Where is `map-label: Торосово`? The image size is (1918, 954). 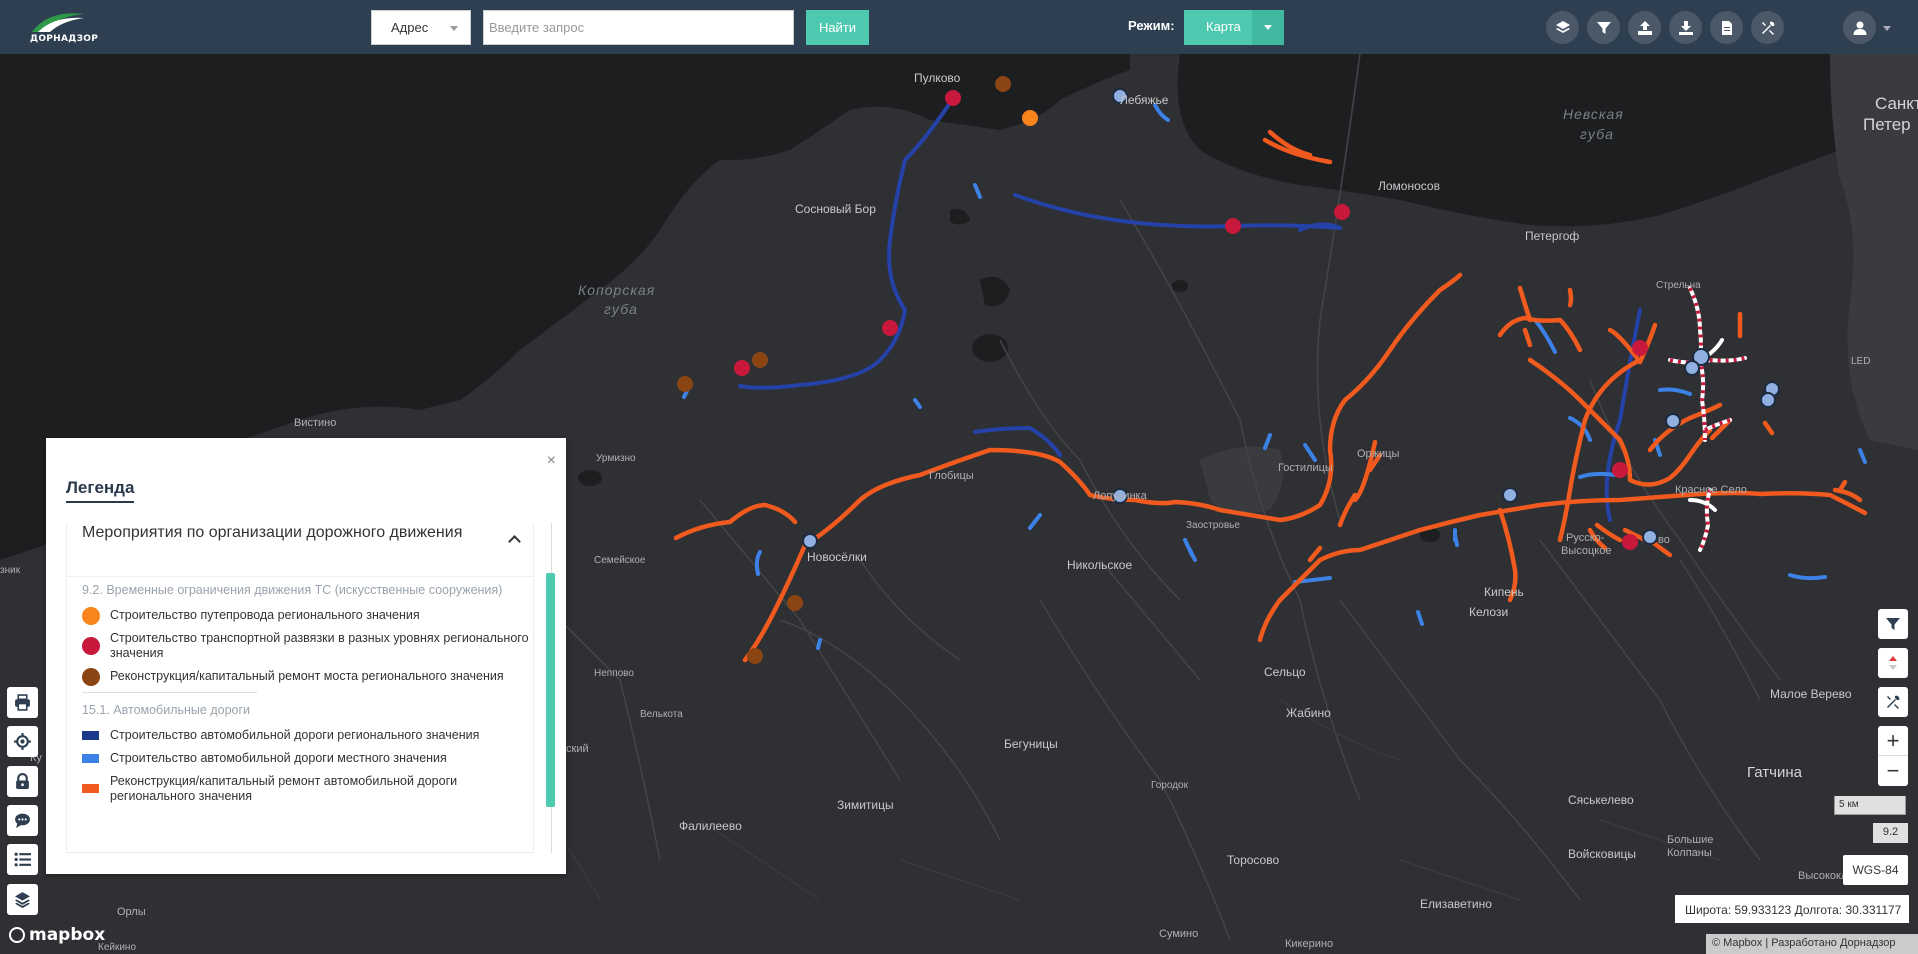 map-label: Торосово is located at coordinates (1253, 860).